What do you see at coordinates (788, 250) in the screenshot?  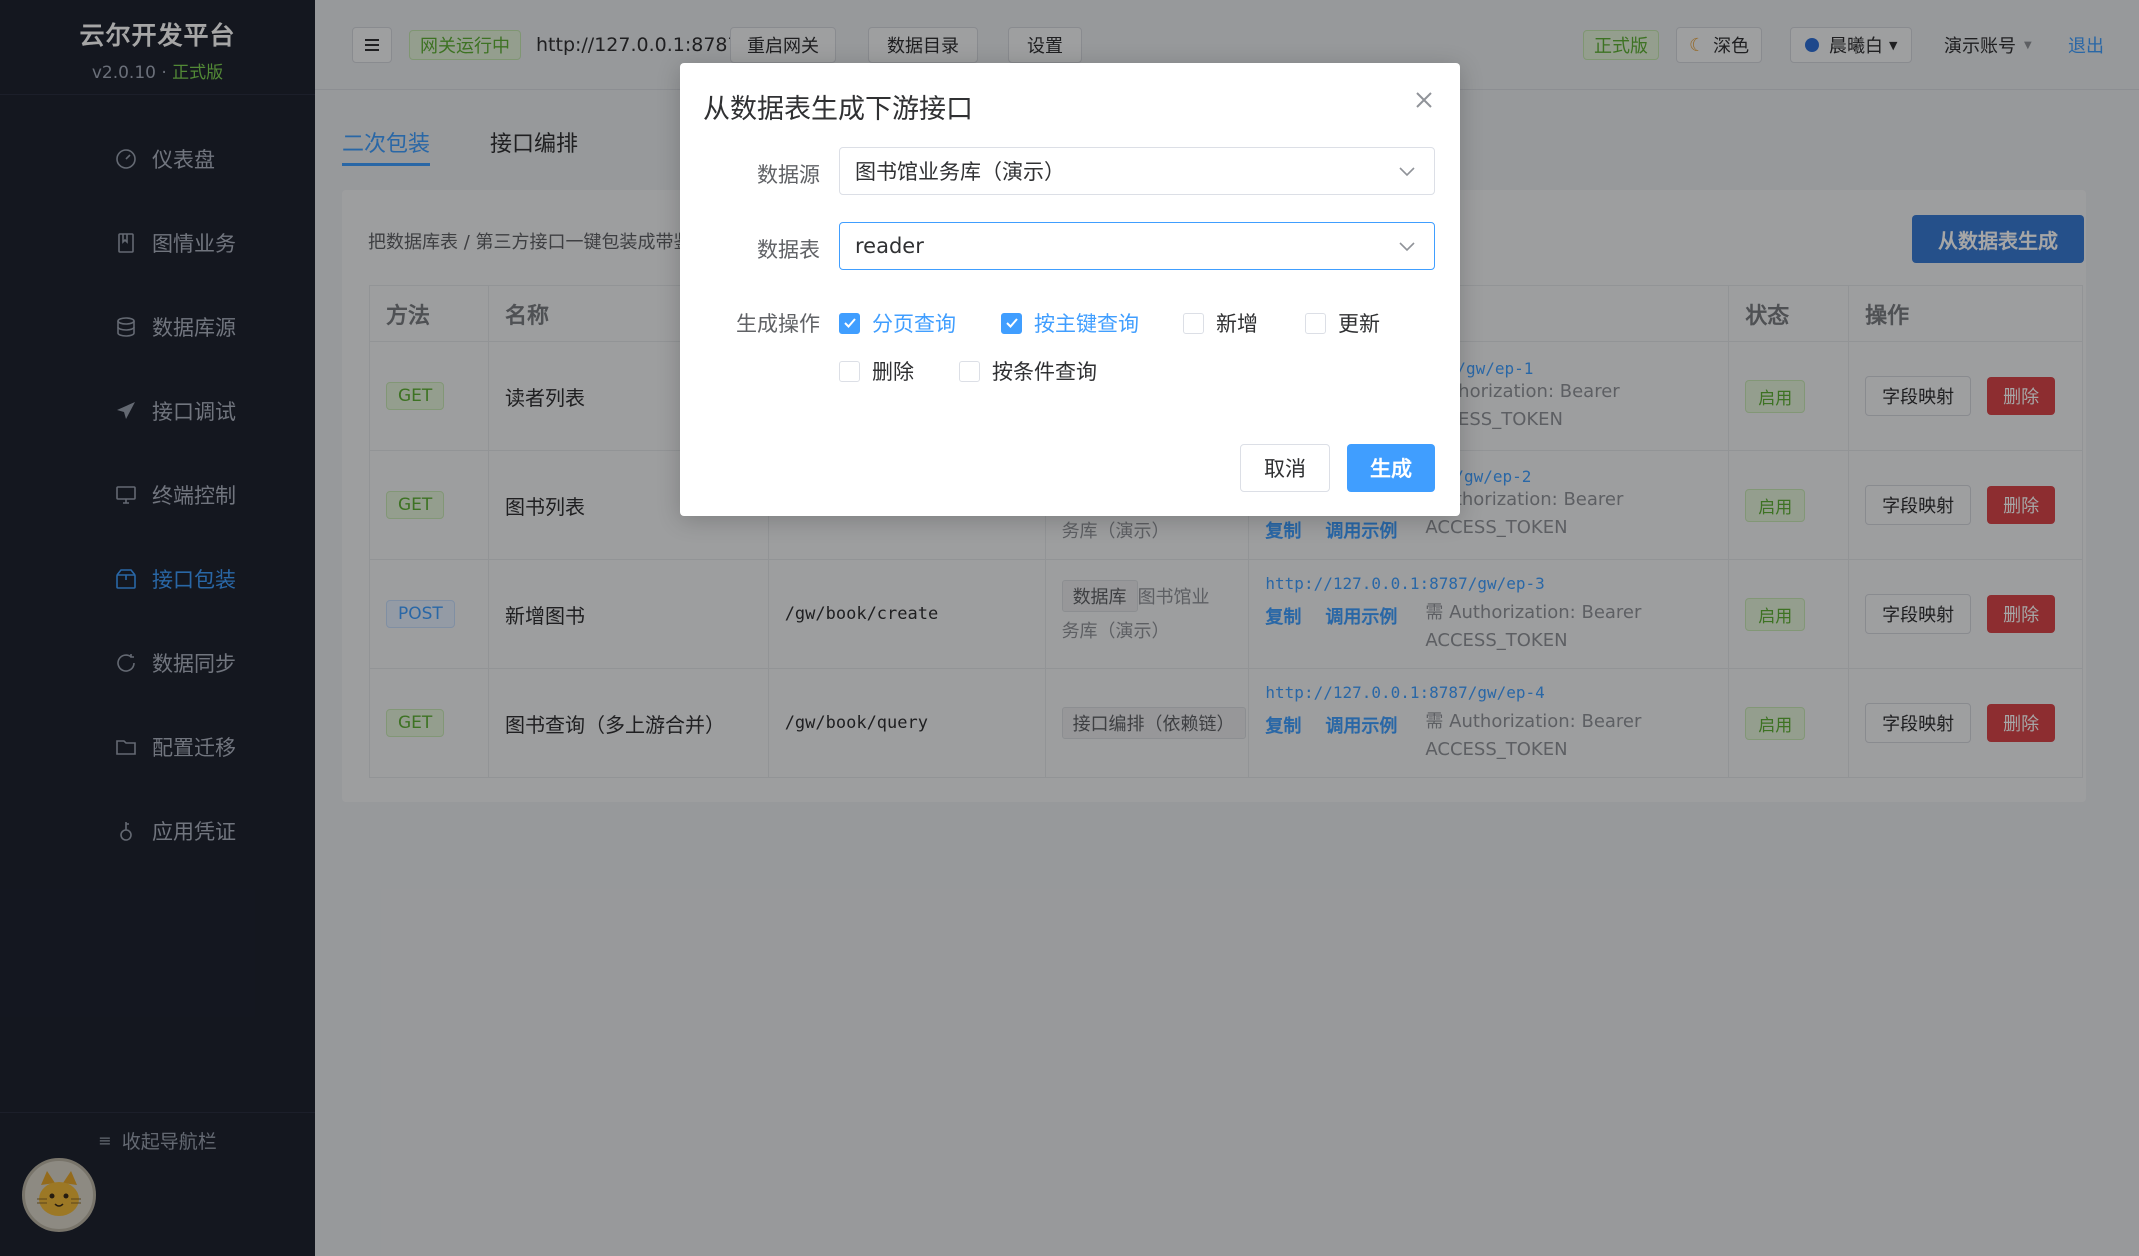 I see `table-label: 数据表` at bounding box center [788, 250].